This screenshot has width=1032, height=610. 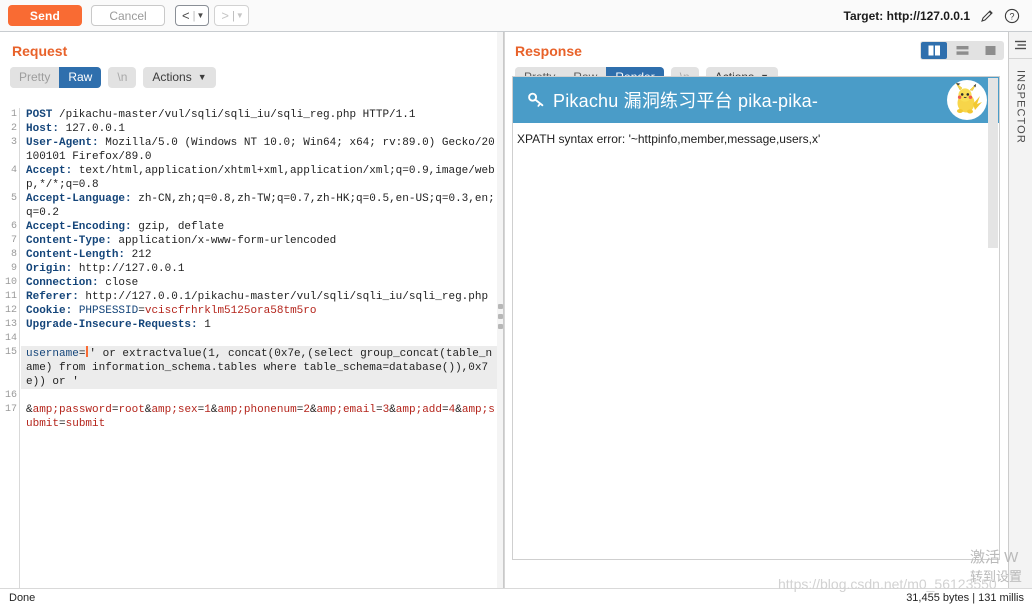 I want to click on request-view-segment: Pretty Raw, so click(x=56, y=77).